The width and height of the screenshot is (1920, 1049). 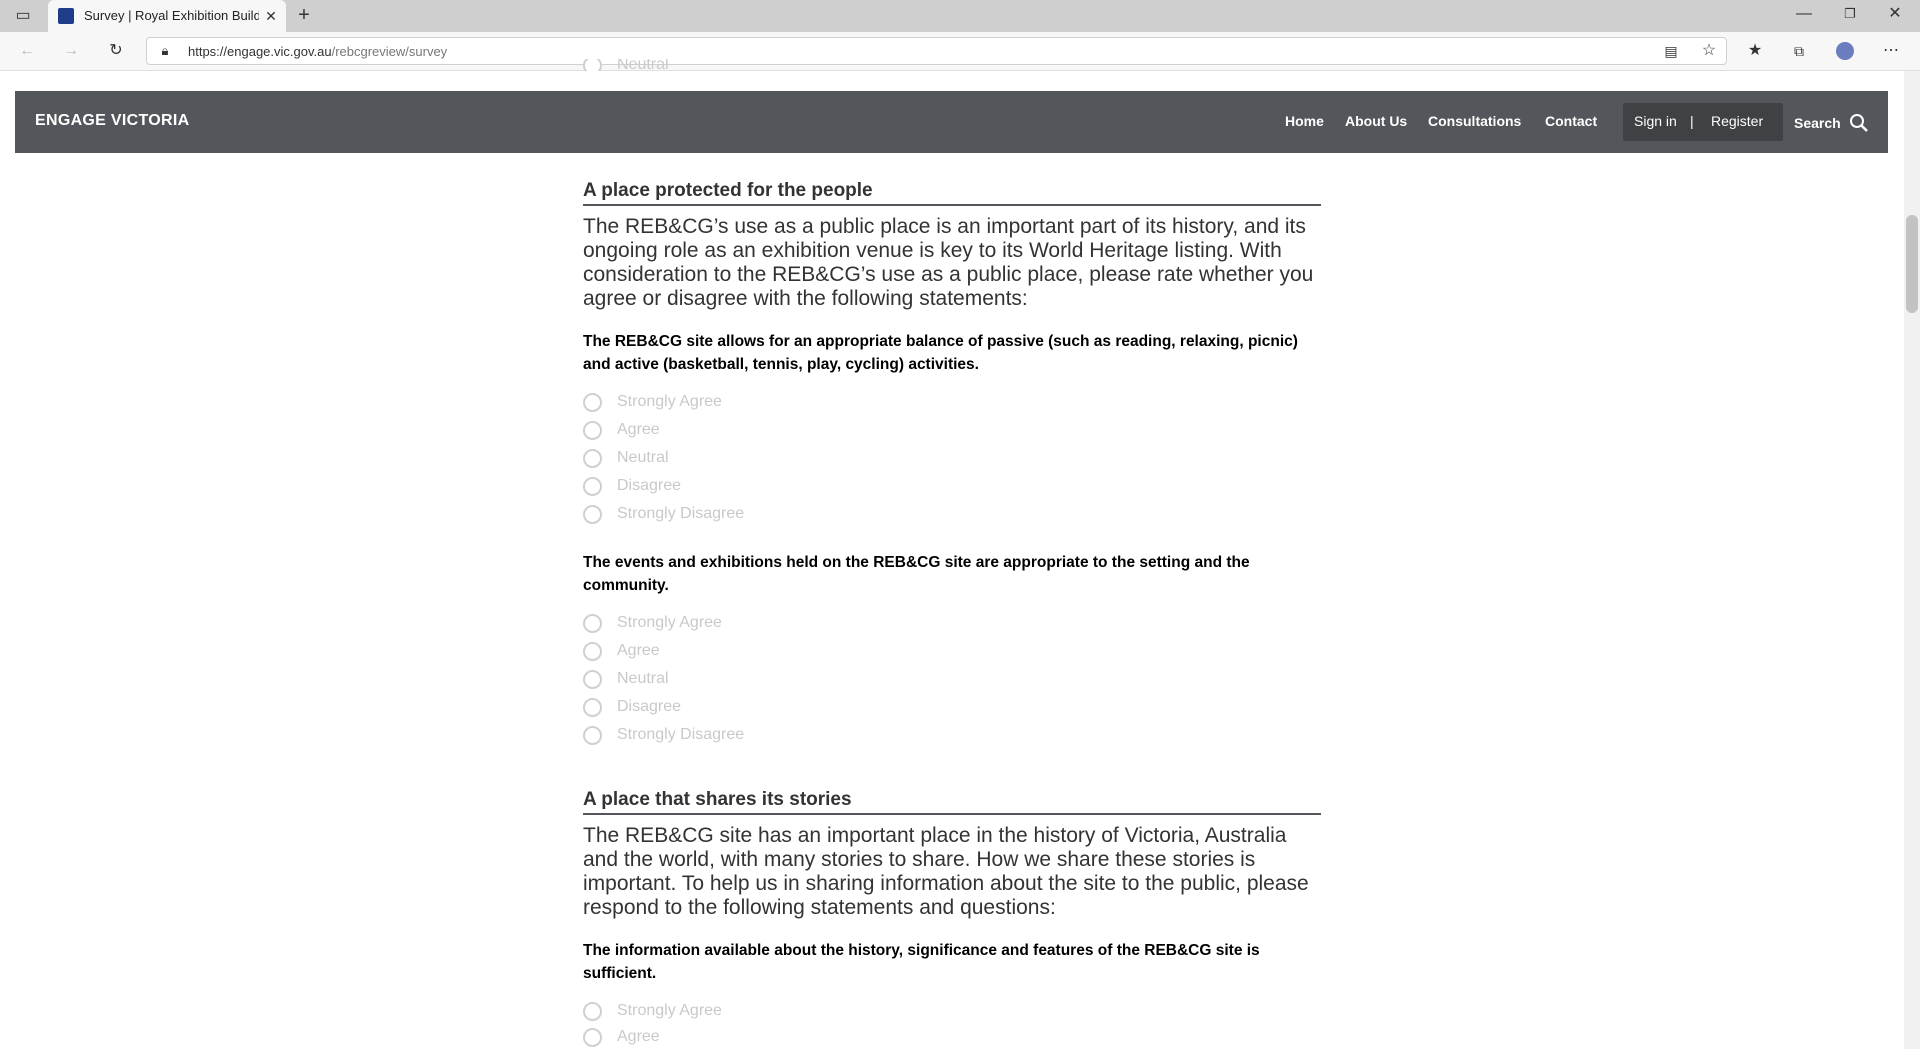 What do you see at coordinates (952, 802) in the screenshot?
I see `section-title: A place that shares its stories` at bounding box center [952, 802].